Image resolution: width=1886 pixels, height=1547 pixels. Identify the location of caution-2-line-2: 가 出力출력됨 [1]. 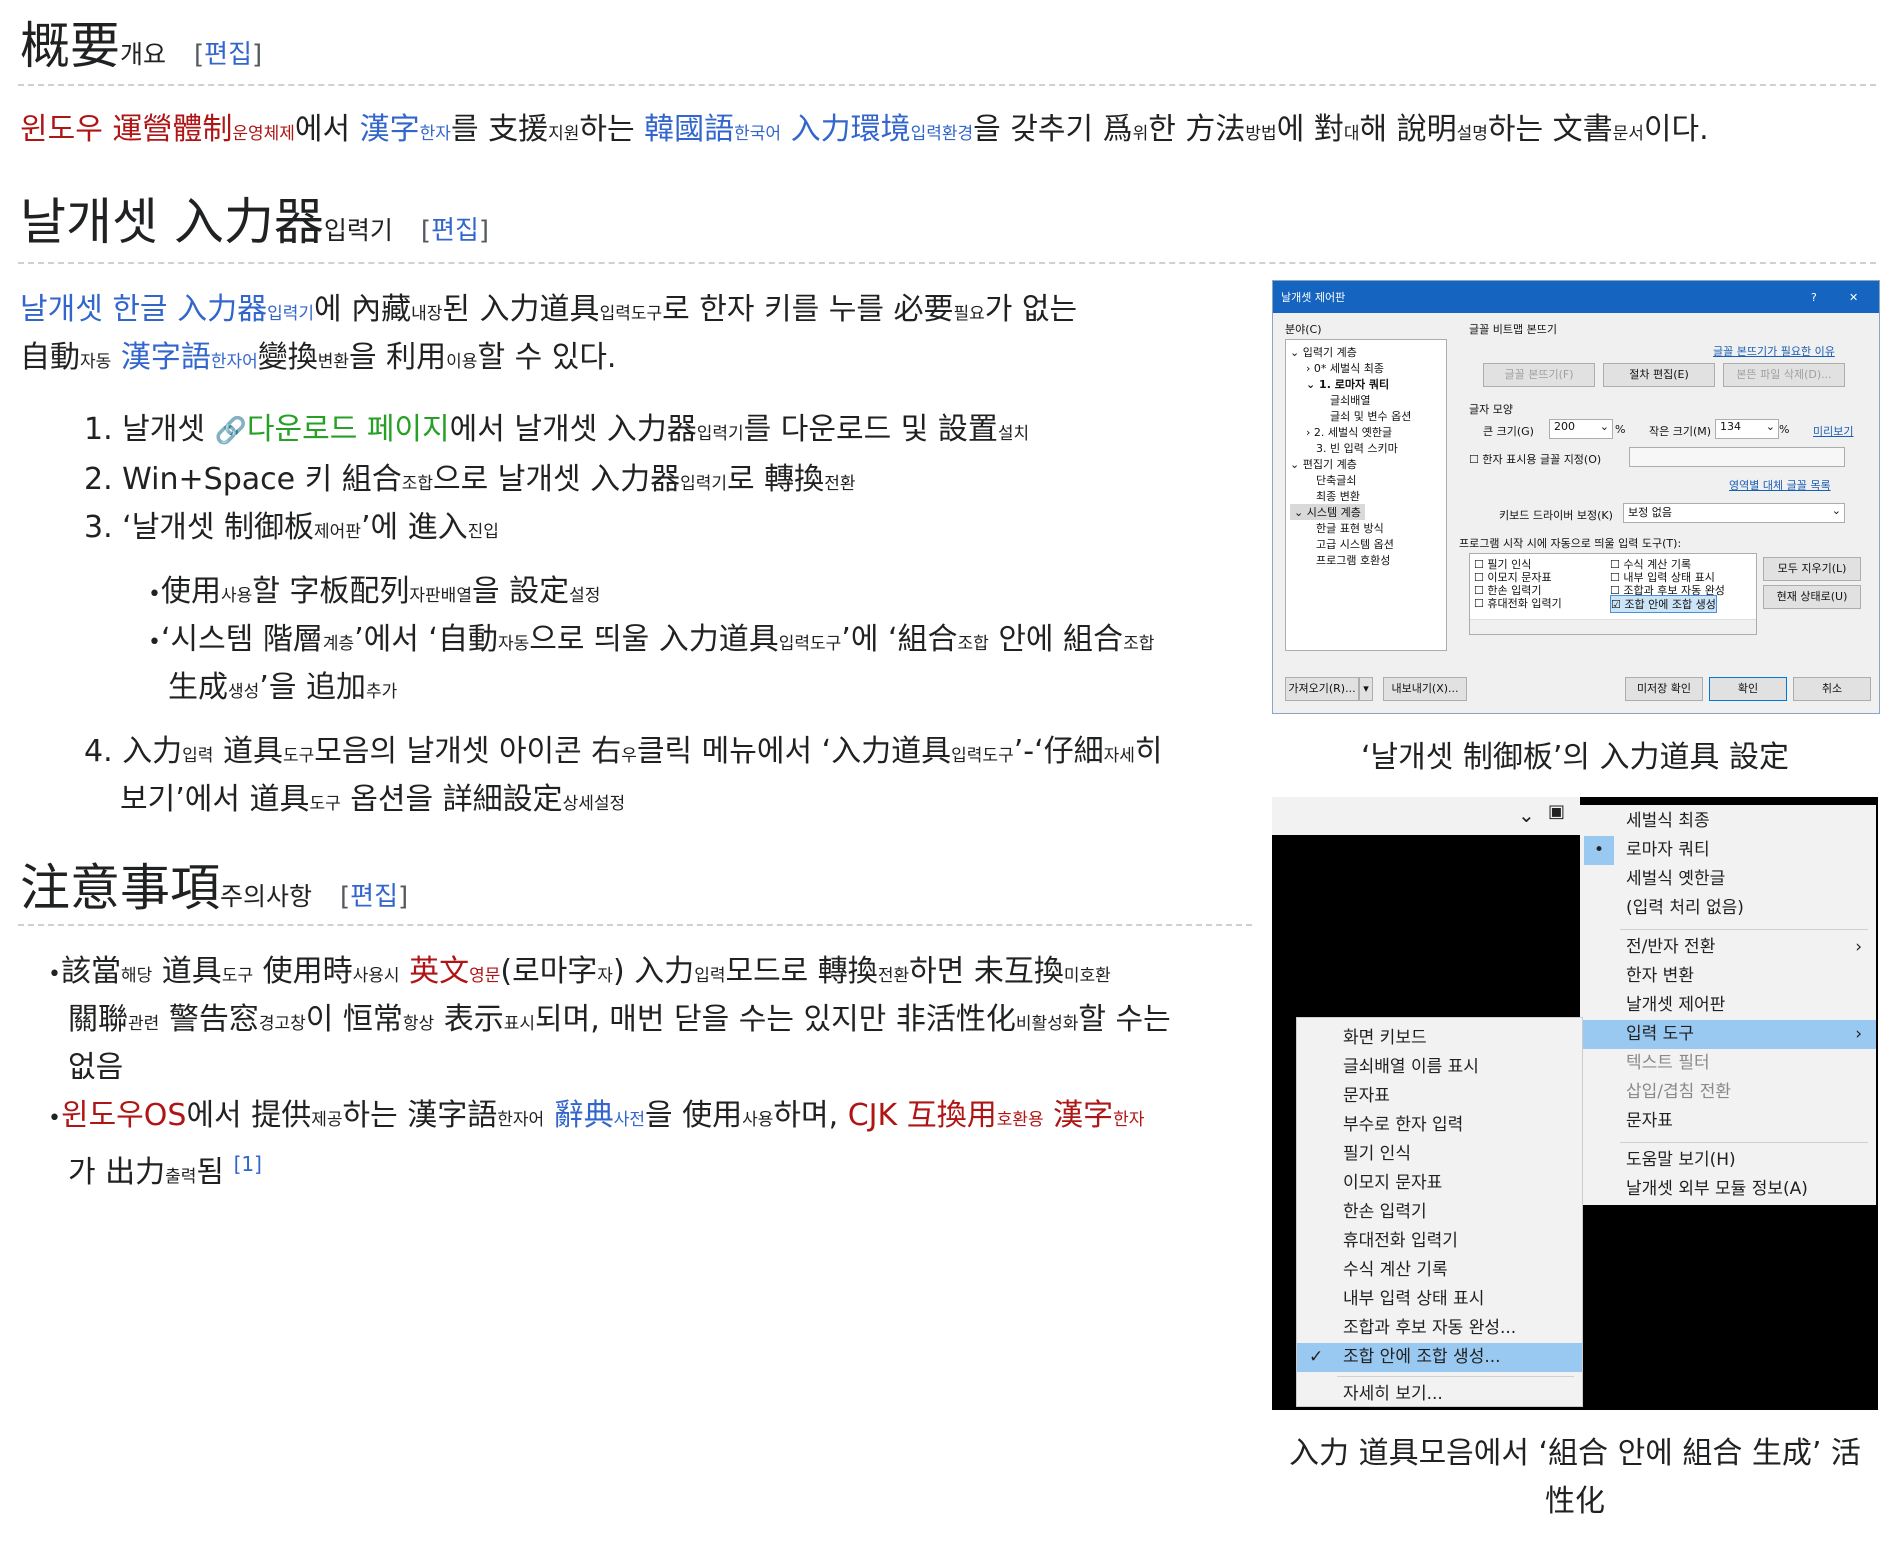
(165, 1171).